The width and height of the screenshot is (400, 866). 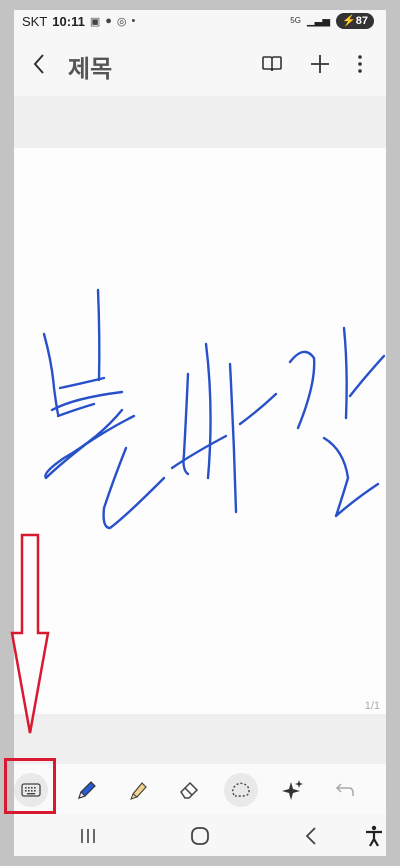 I want to click on annotation-arrow, so click(x=30, y=633).